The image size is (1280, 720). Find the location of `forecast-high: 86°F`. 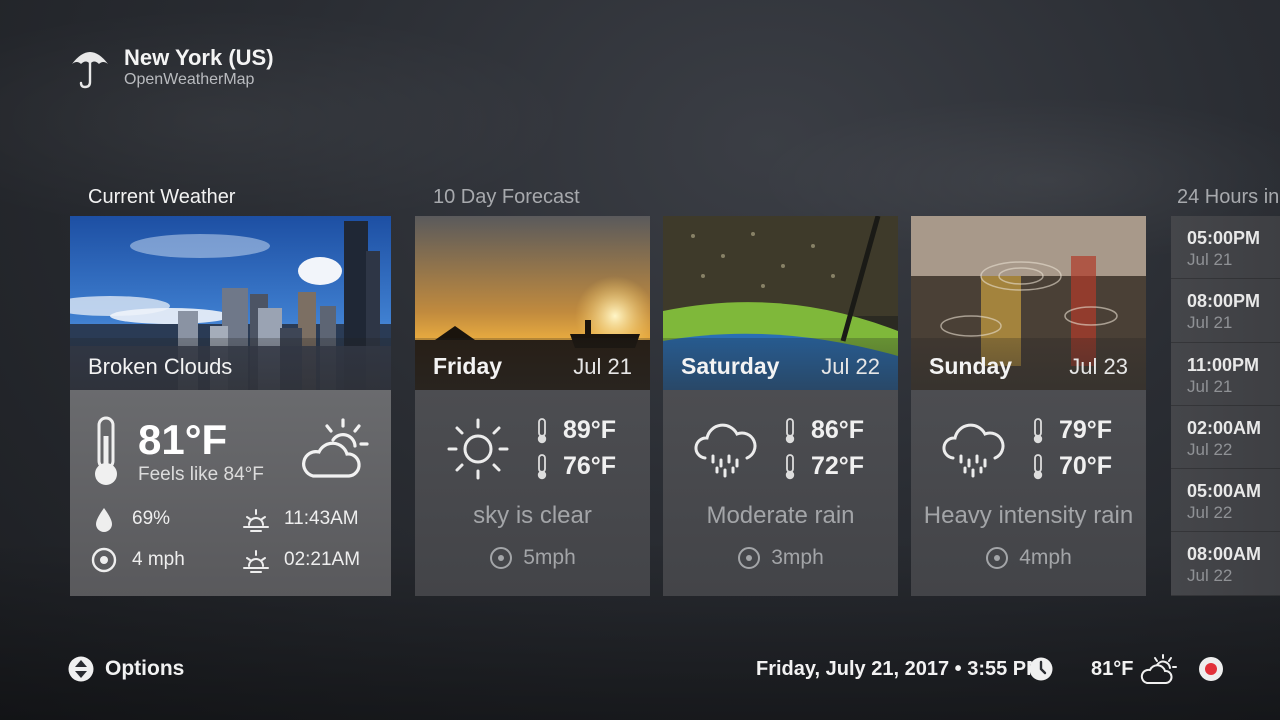

forecast-high: 86°F is located at coordinates (823, 430).